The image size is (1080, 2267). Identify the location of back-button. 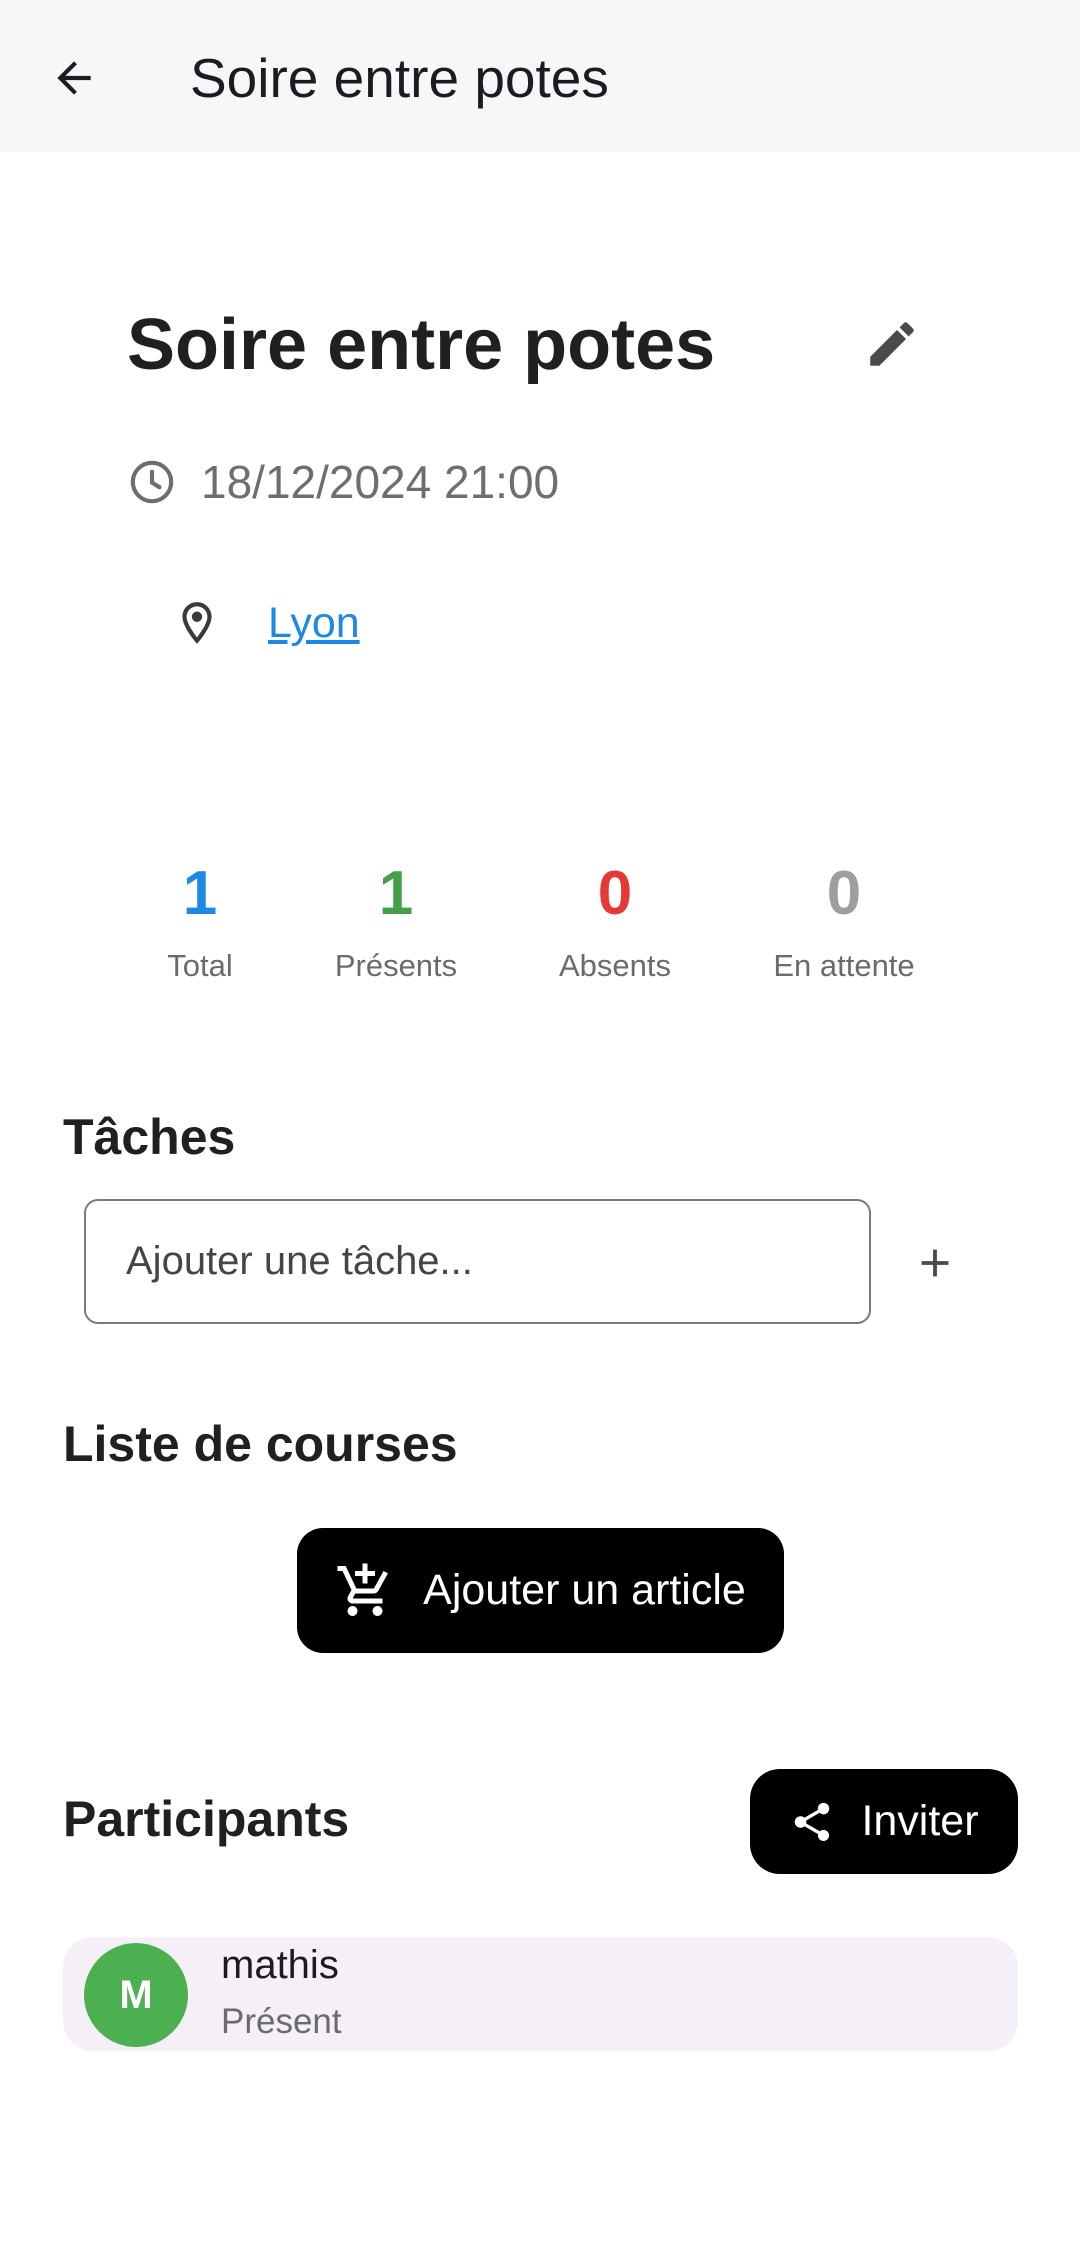
(74, 78).